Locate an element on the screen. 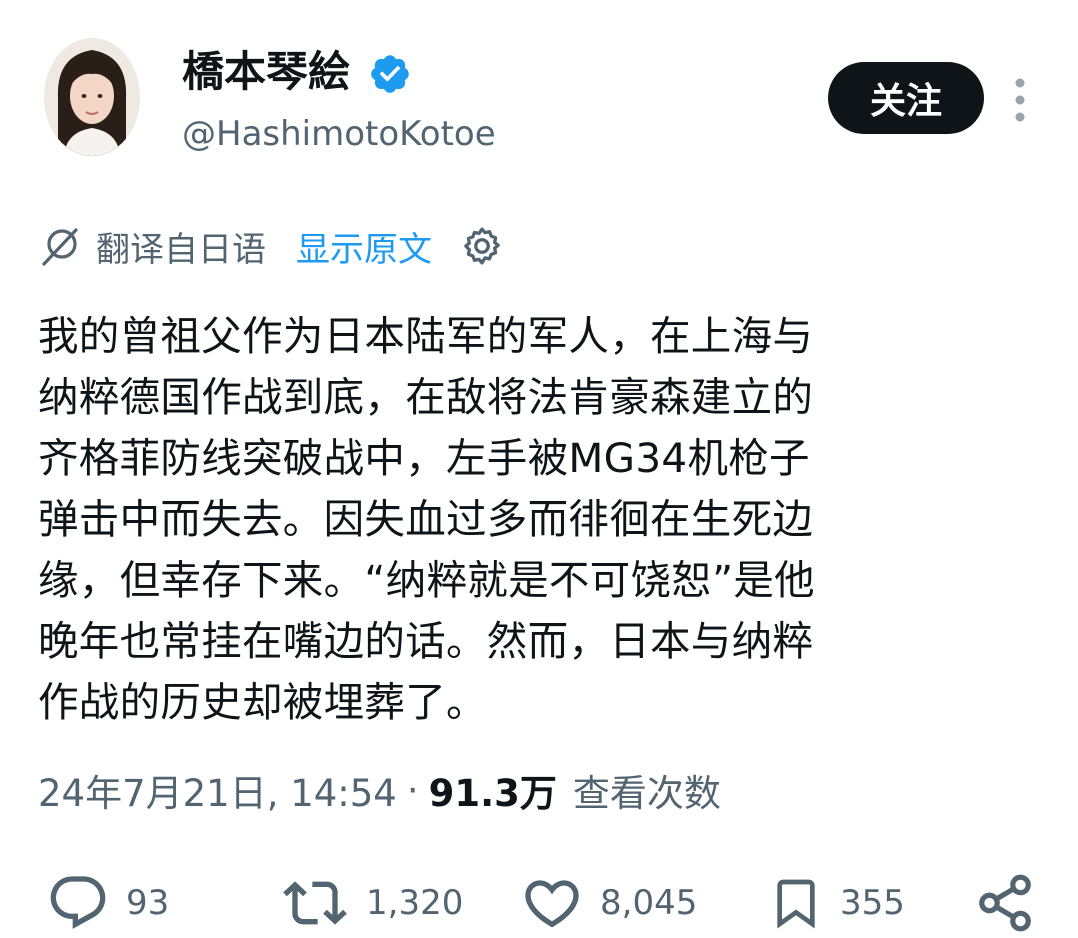  tweet-timestamp: 24年7月21日, 14:54 is located at coordinates (217, 790).